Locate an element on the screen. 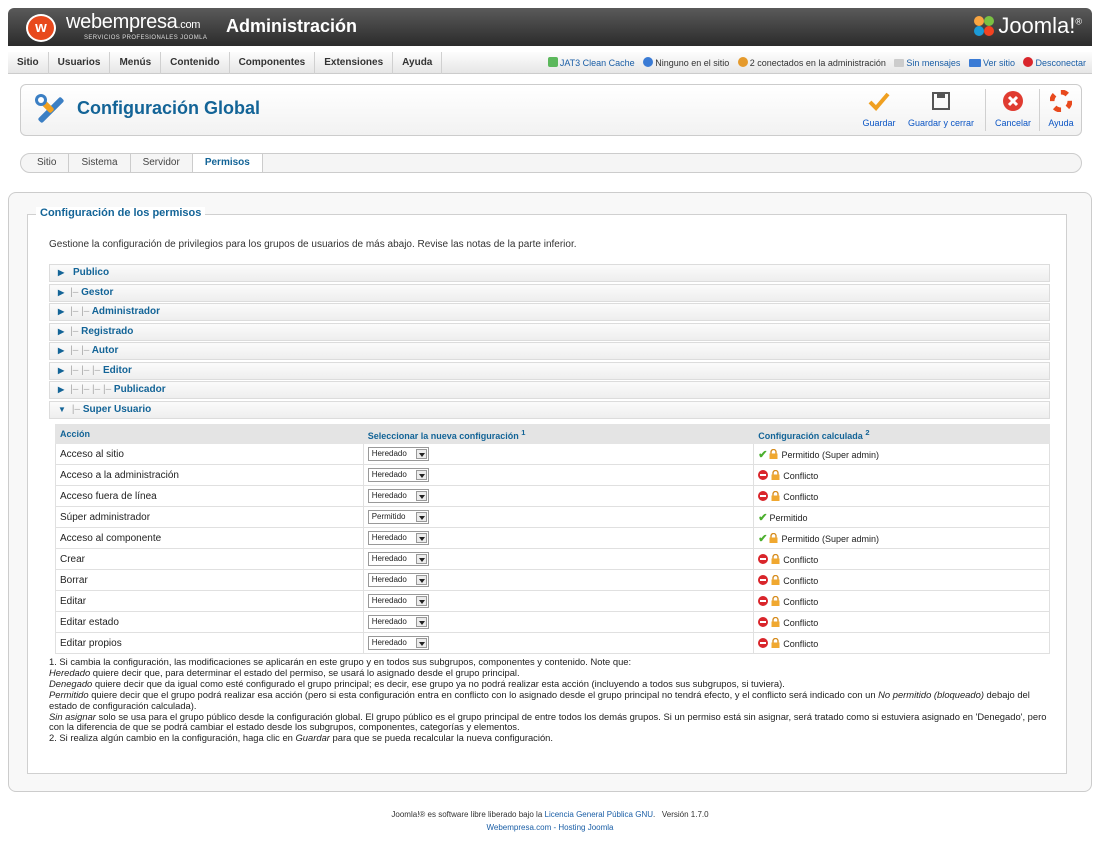 This screenshot has width=1100, height=853. admin-users-status: 2 conectados en la administración is located at coordinates (811, 62).